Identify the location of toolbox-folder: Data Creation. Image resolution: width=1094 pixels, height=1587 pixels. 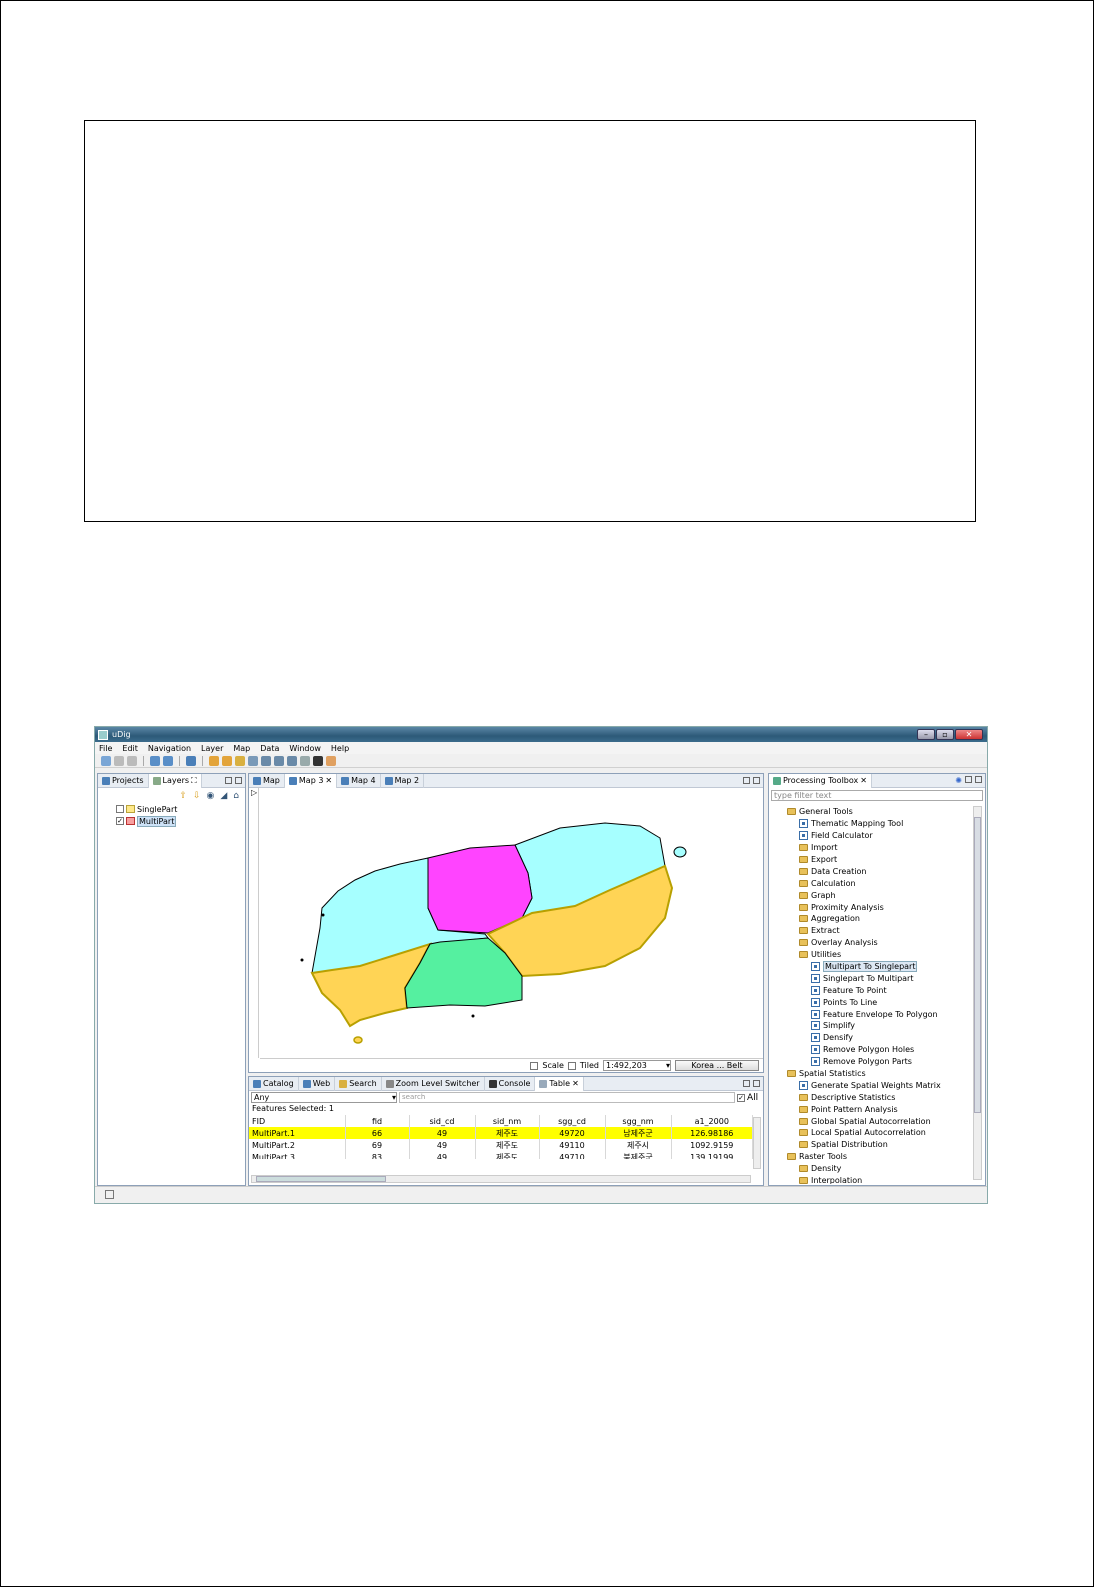
(879, 871).